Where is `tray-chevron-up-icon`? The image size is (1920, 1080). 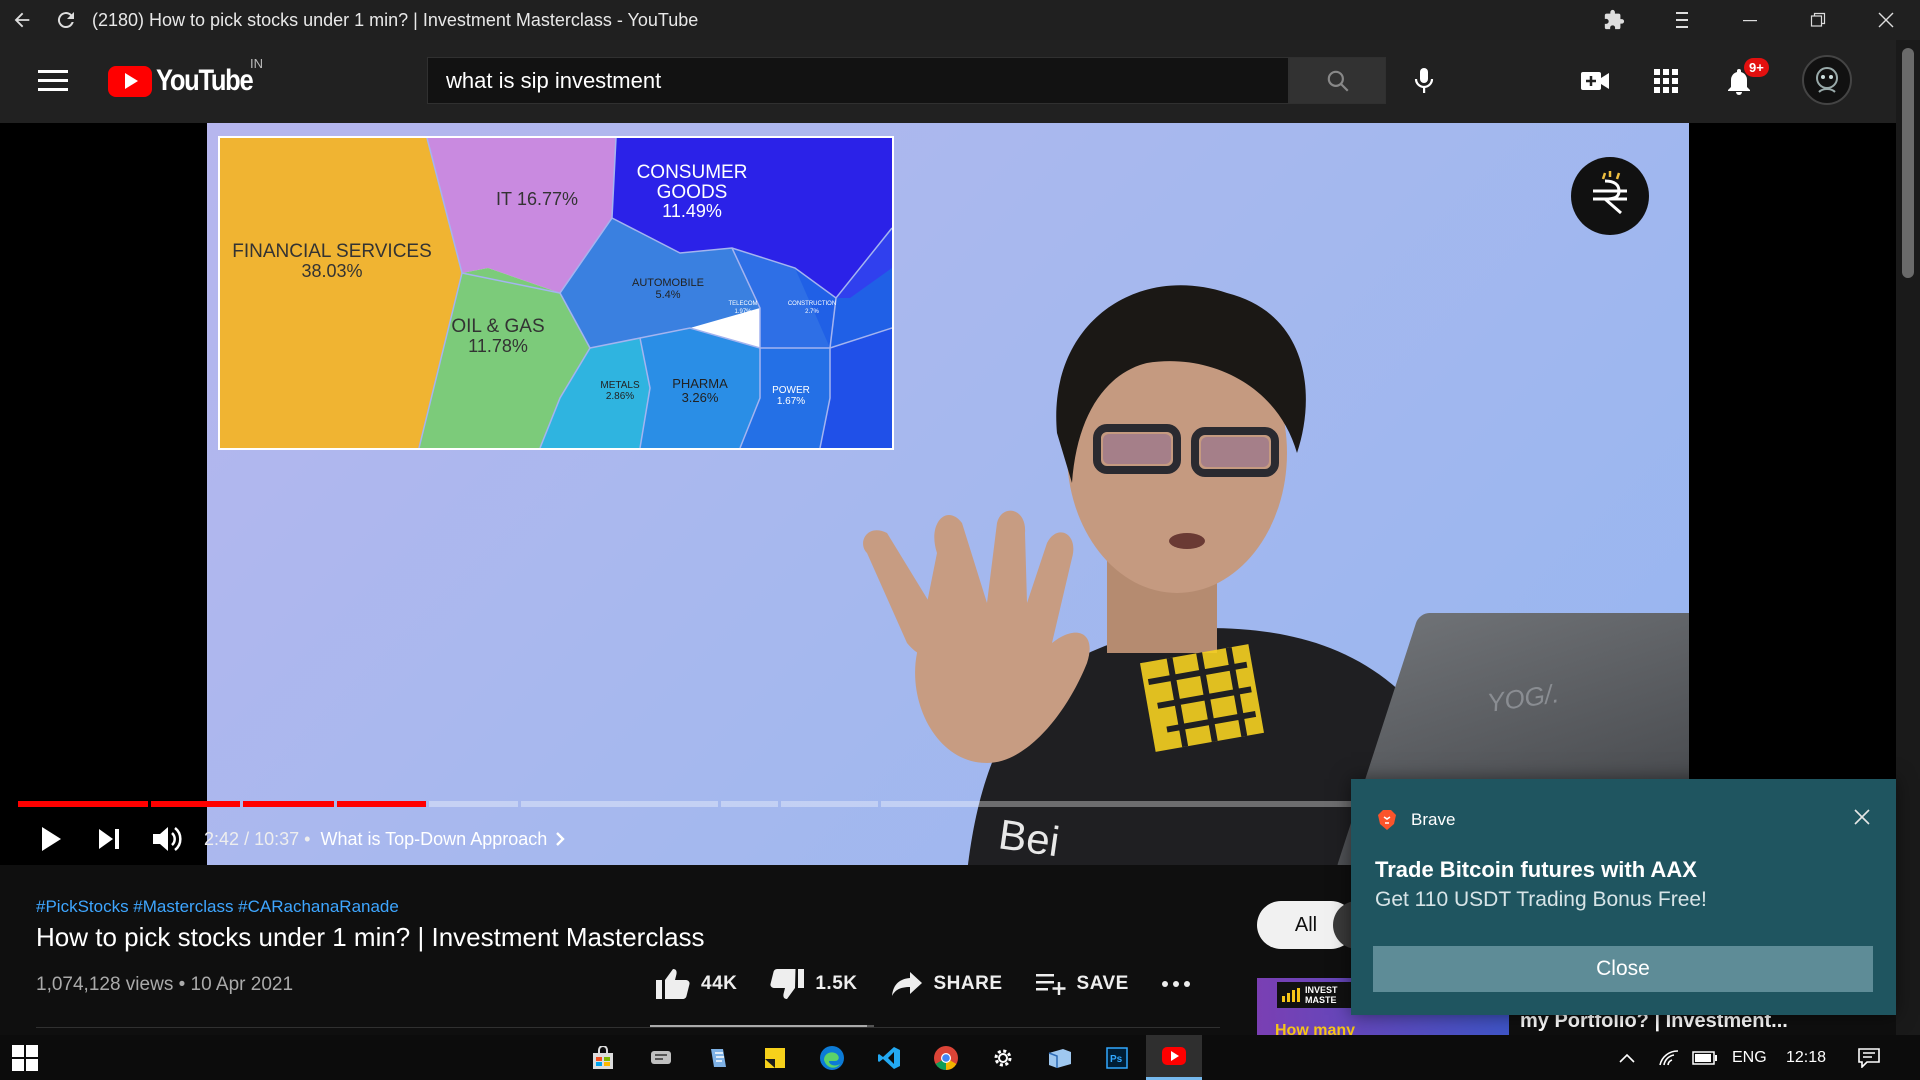 tray-chevron-up-icon is located at coordinates (1627, 1057).